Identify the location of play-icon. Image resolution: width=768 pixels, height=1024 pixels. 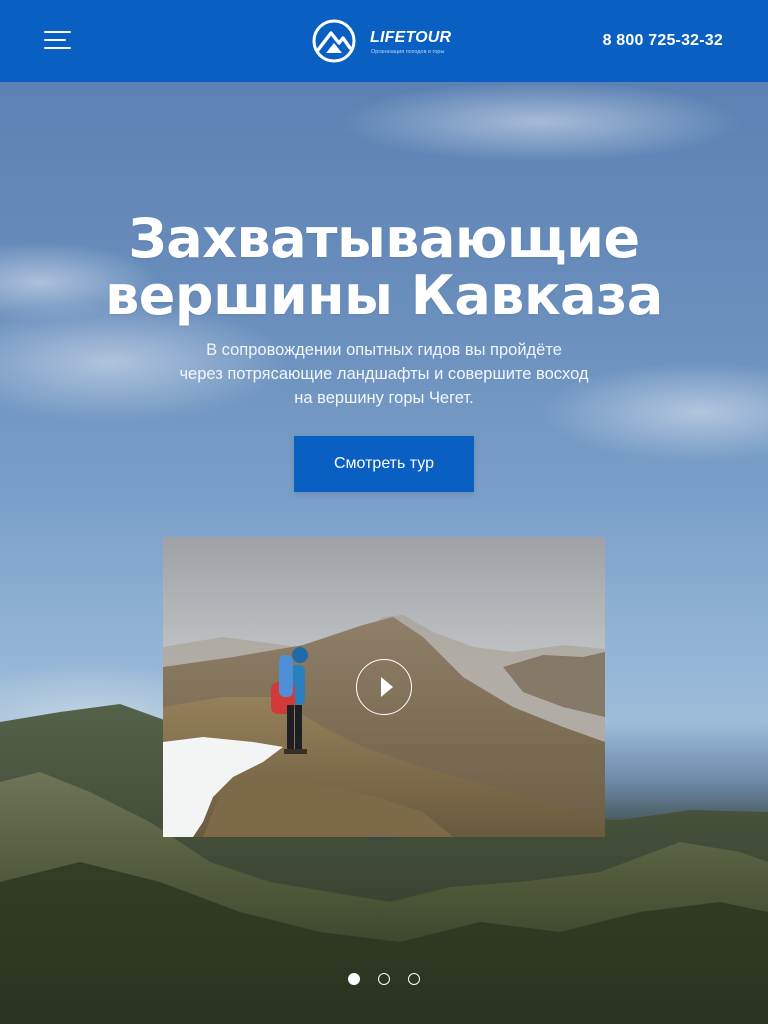
(387, 687).